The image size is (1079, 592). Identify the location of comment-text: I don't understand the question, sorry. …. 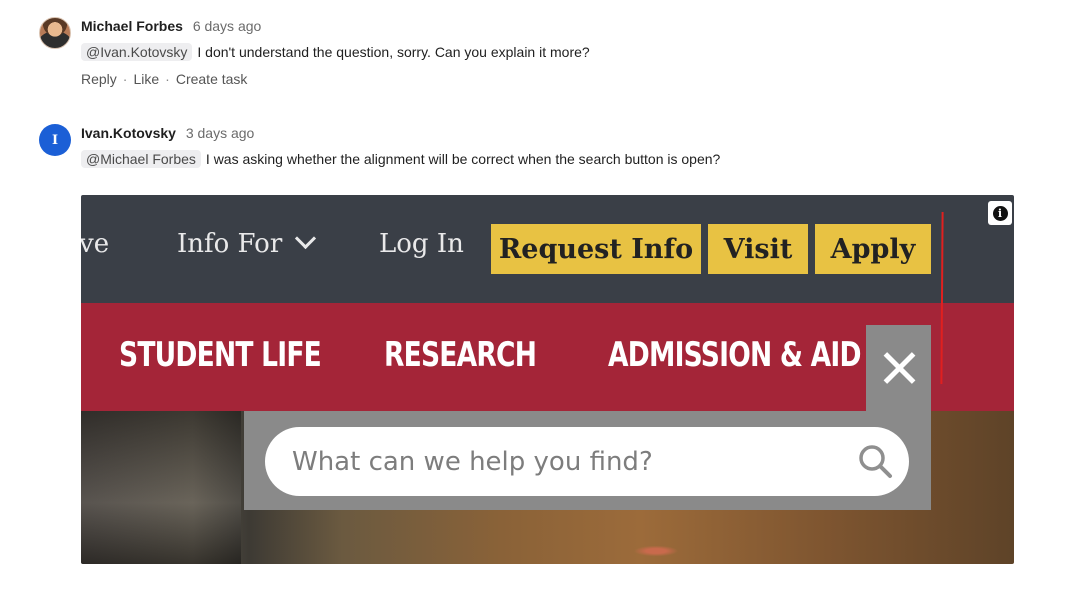
(393, 52).